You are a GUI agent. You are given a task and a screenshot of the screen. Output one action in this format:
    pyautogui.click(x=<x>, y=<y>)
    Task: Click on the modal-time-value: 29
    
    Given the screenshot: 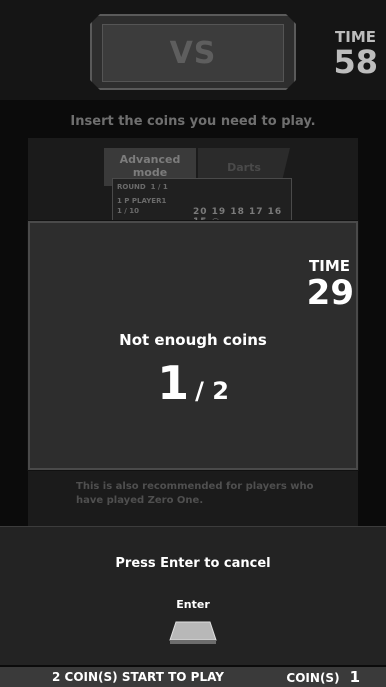 What is the action you would take?
    pyautogui.click(x=330, y=293)
    